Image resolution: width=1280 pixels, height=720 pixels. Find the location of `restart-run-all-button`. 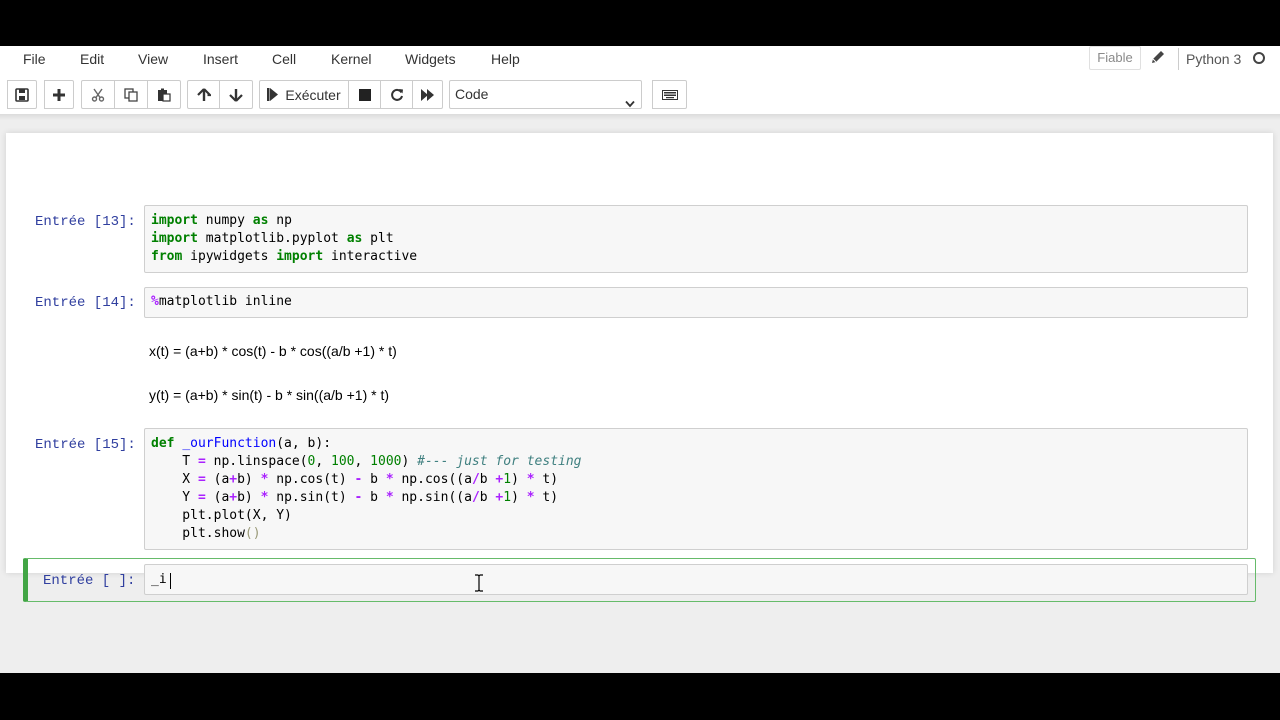

restart-run-all-button is located at coordinates (428, 94).